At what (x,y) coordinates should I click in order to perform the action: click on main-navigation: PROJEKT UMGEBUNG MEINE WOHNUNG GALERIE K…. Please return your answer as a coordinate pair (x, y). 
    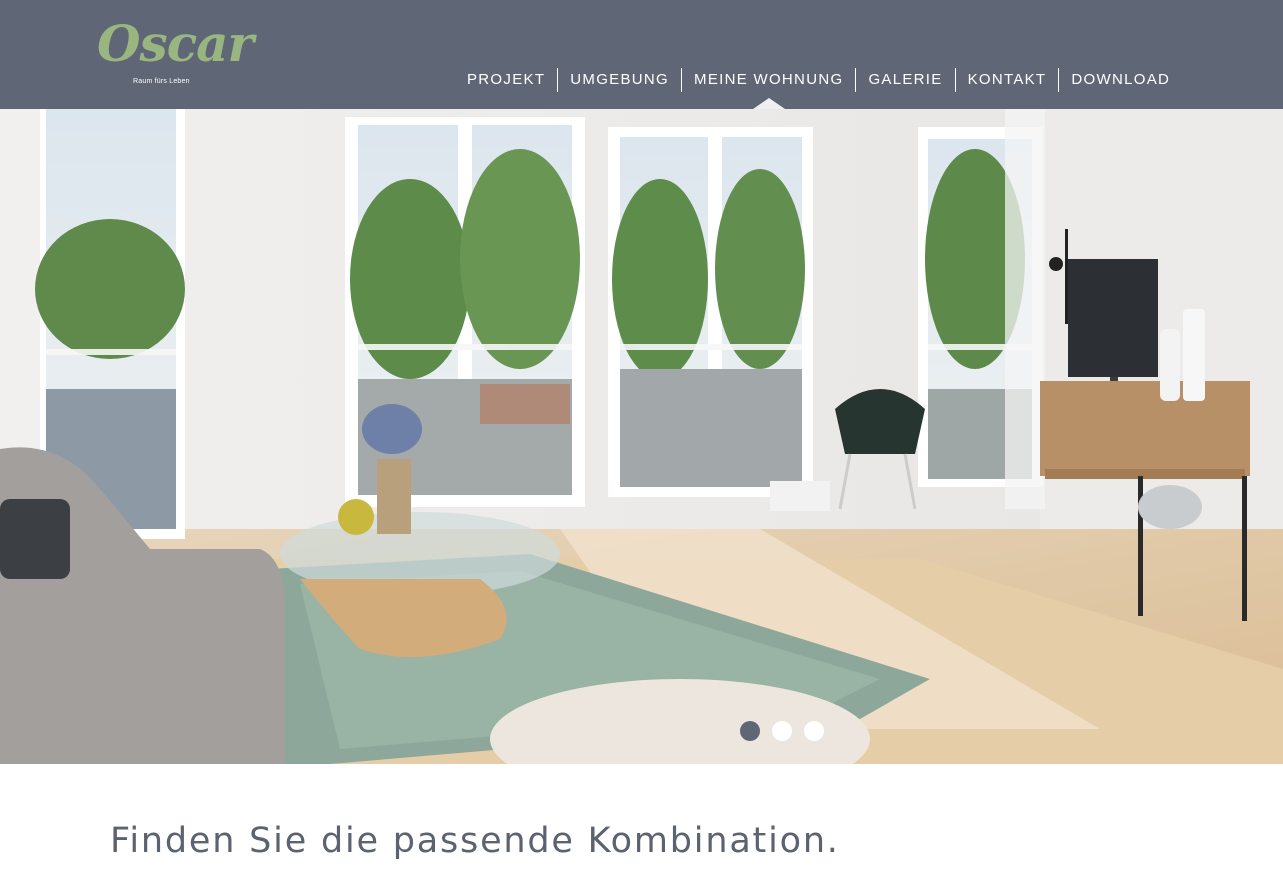
    Looking at the image, I should click on (818, 88).